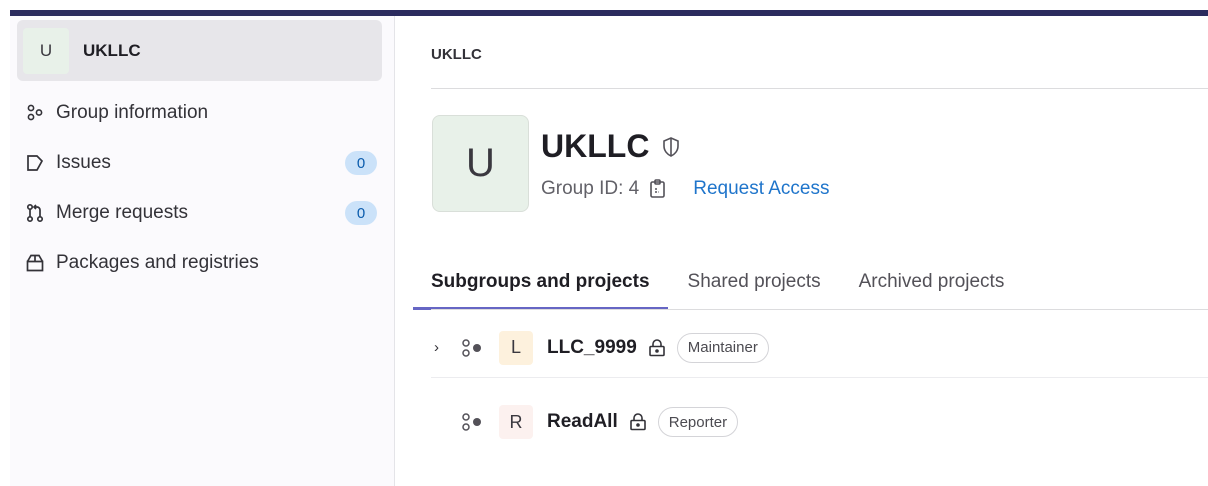 The height and width of the screenshot is (486, 1208). What do you see at coordinates (202, 163) in the screenshot?
I see `sidebar-item-issues: Issues 0` at bounding box center [202, 163].